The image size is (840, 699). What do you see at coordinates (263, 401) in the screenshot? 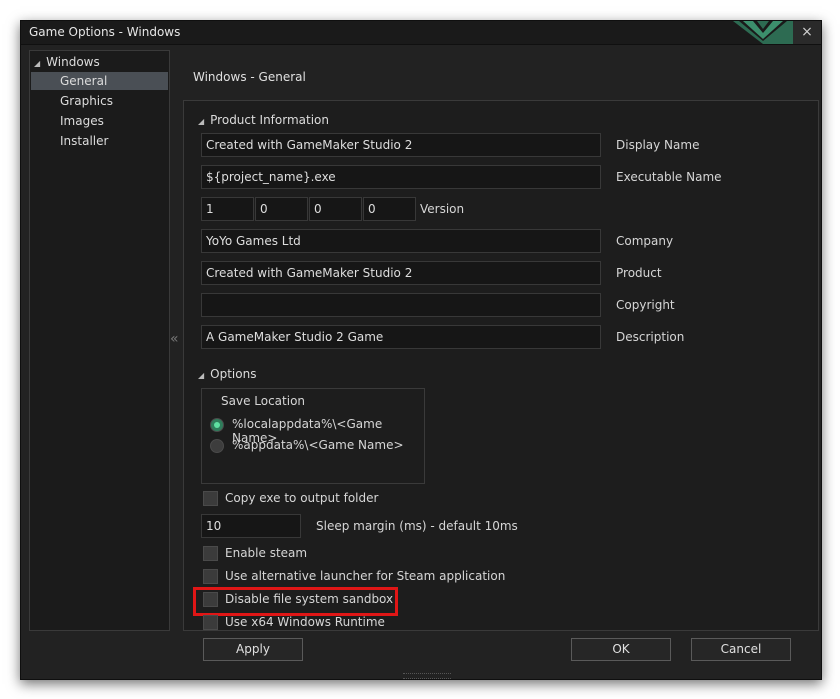
I see `save-location-title: Save Location` at bounding box center [263, 401].